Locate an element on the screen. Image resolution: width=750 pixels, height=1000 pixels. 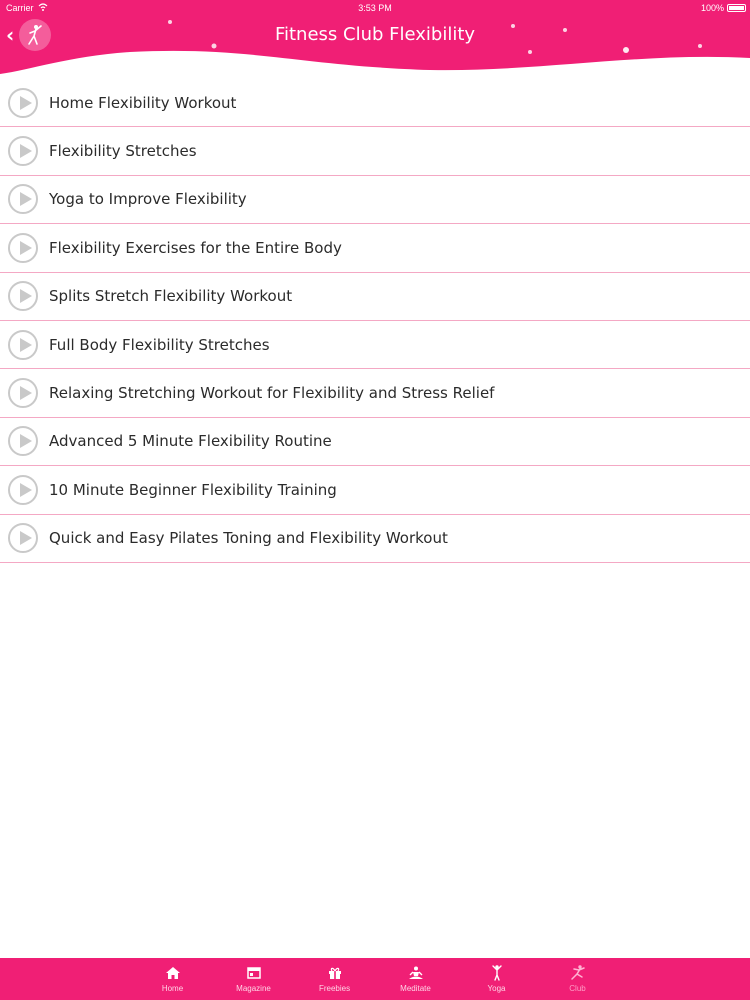
page-title: Fitness Club Flexibility is located at coordinates (375, 34).